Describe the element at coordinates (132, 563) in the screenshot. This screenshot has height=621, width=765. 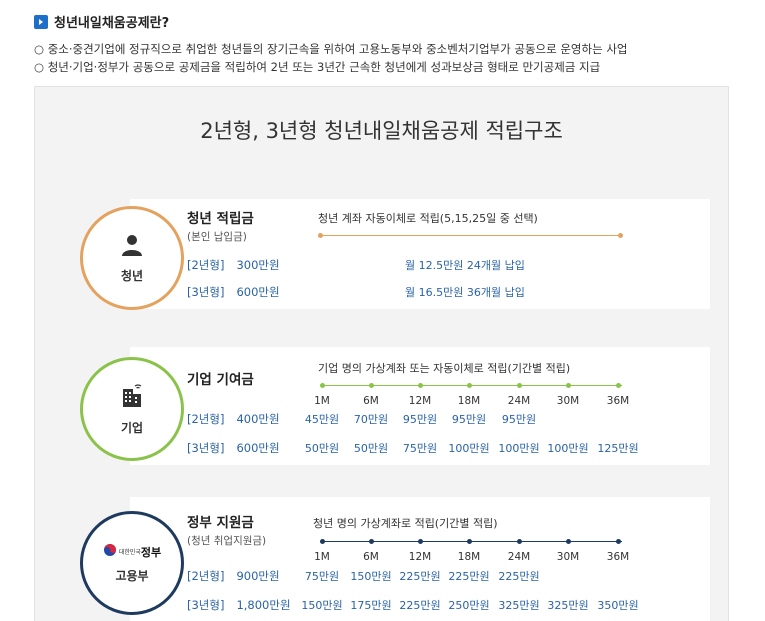
I see `government-circle: 대한민국 정부 고용부` at that location.